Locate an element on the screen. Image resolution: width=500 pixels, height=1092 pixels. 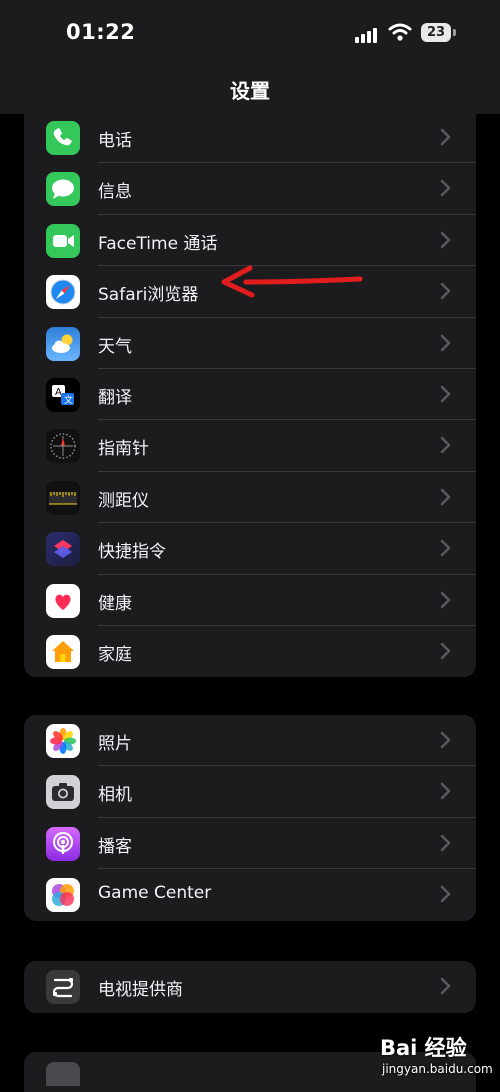
settings-group-tv: 电视提供商 is located at coordinates (250, 987).